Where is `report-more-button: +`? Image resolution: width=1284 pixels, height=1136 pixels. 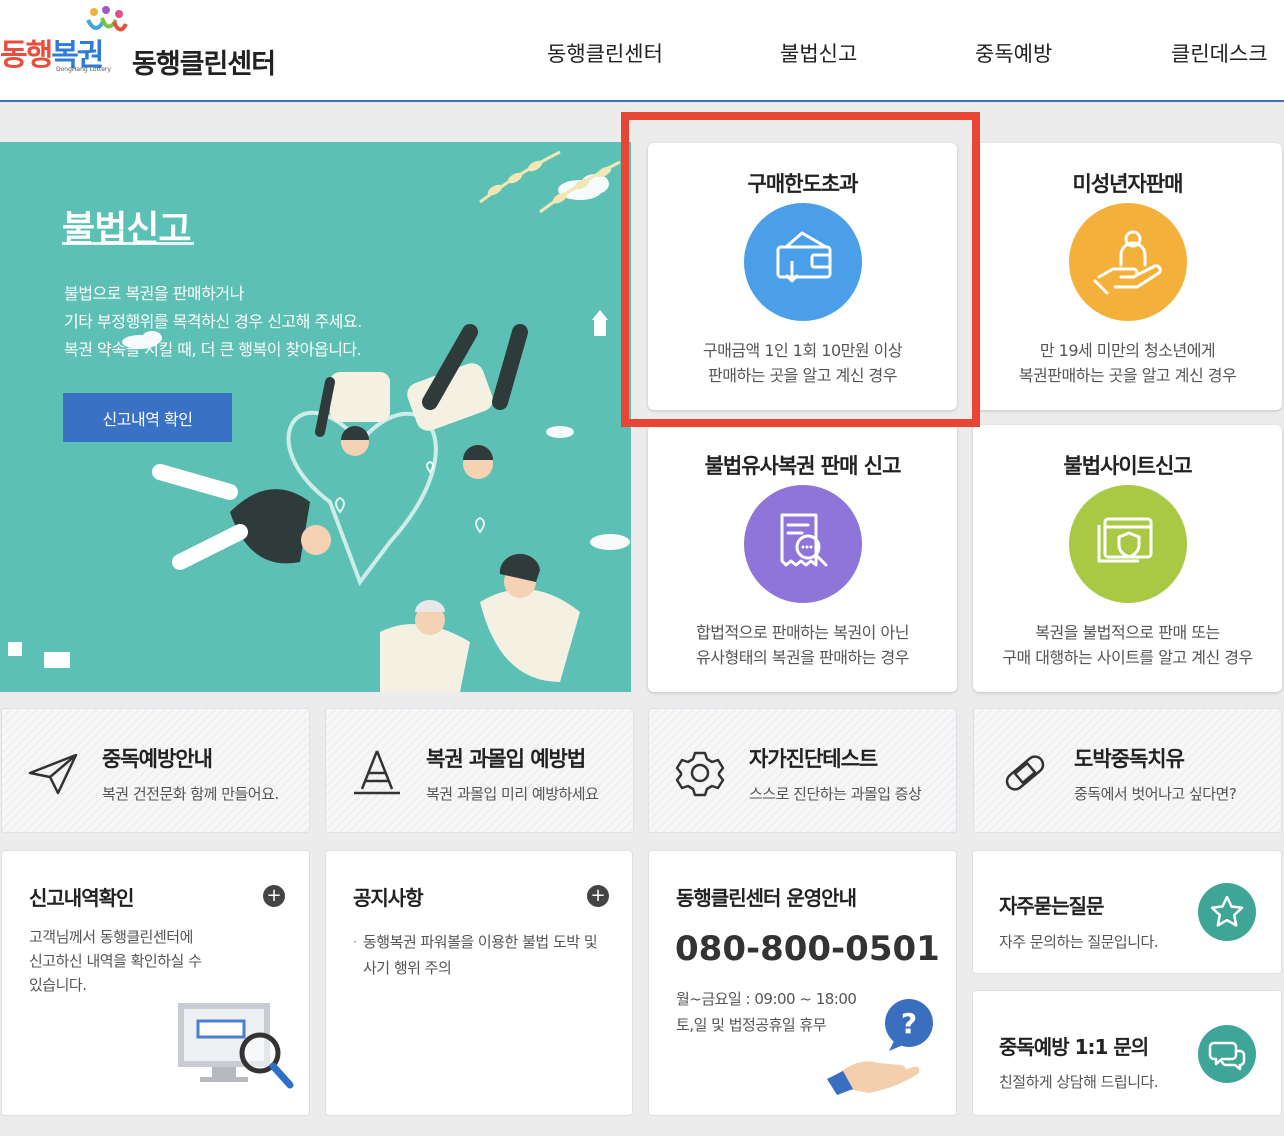 report-more-button: + is located at coordinates (274, 896).